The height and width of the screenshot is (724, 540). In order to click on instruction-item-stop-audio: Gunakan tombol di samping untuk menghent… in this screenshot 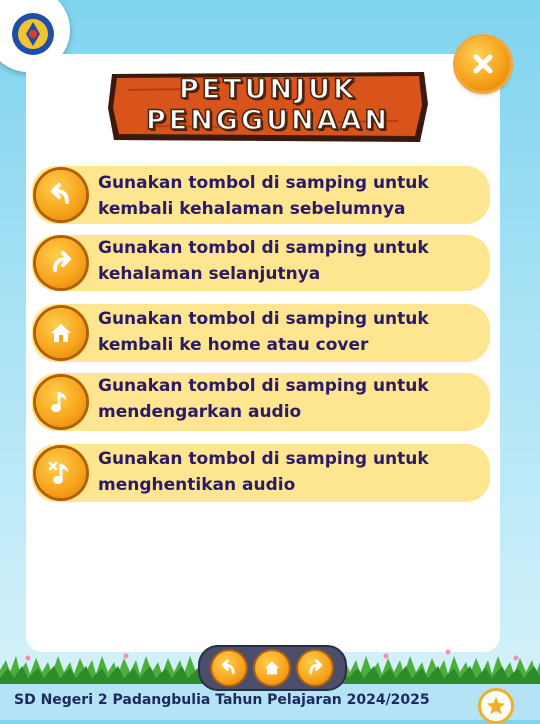, I will do `click(261, 473)`.